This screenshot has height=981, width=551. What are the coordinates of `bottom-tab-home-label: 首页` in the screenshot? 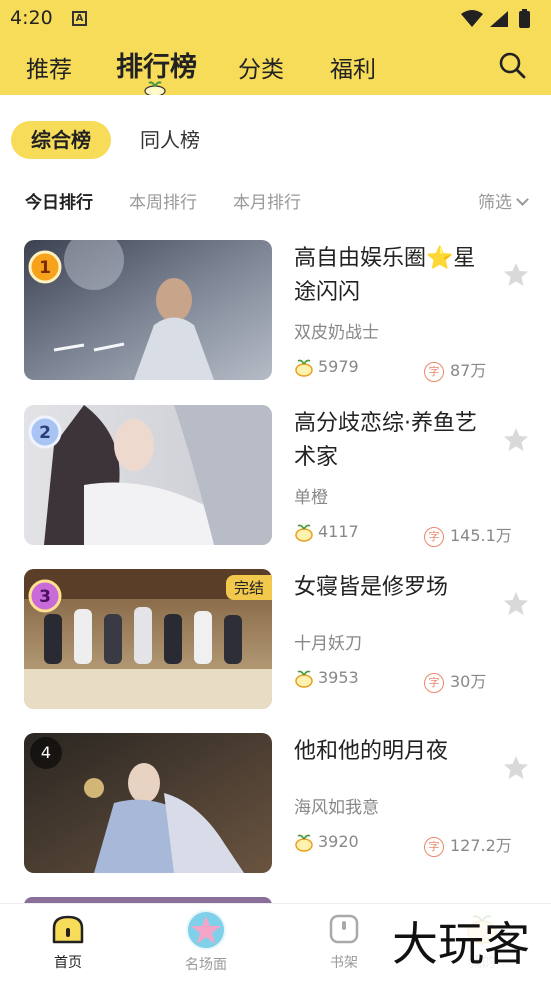 It's located at (68, 963).